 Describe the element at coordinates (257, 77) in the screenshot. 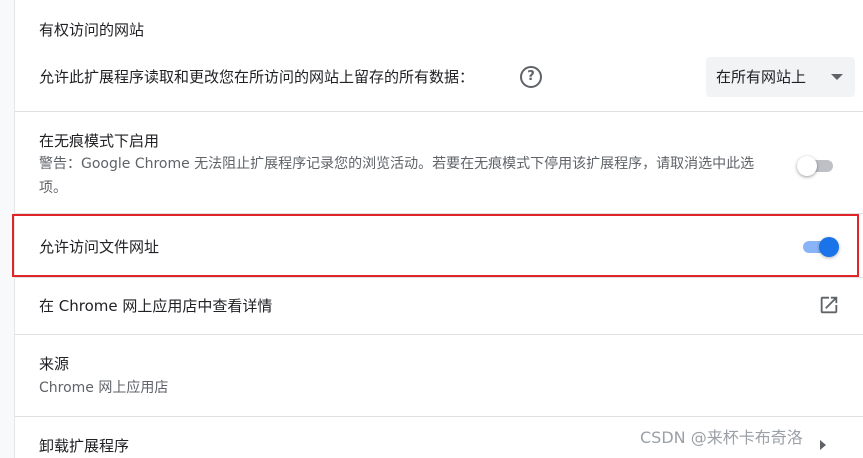

I see `site-access-description: 允许此扩展程序读取和更改您在所访问的网站上留存的所有数据：` at that location.